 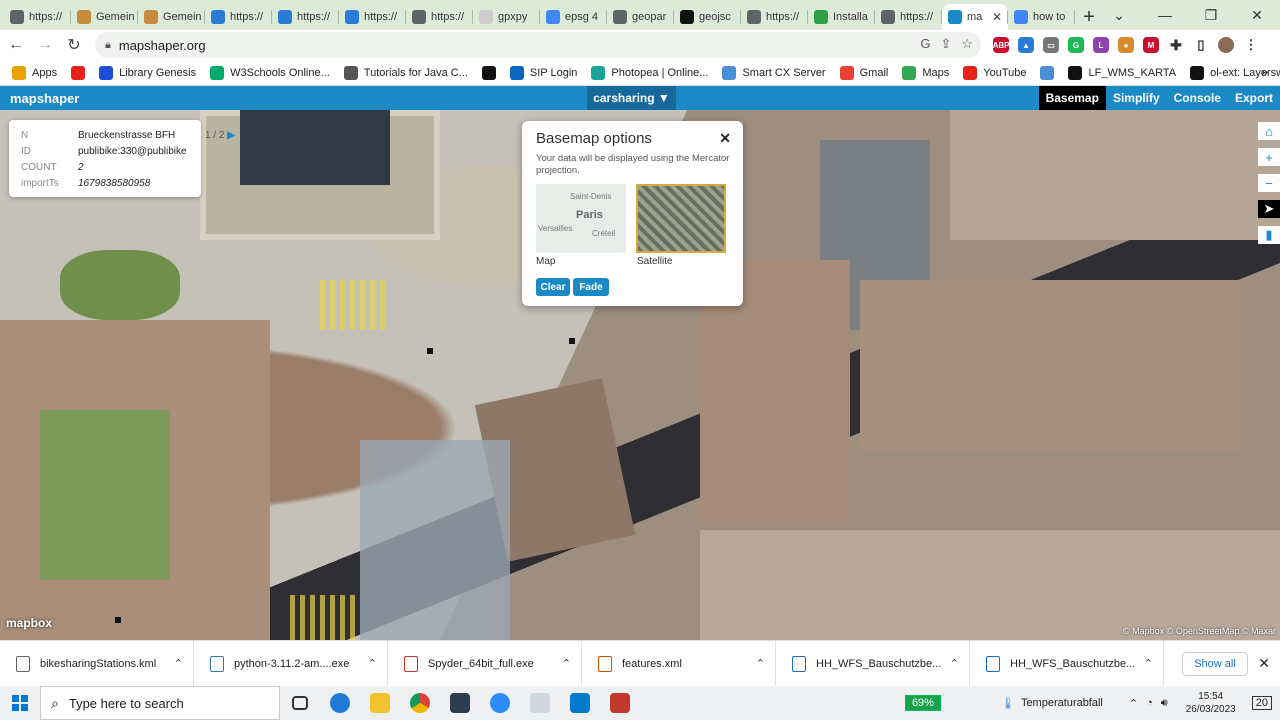 I want to click on google-lens-icon: G, so click(x=925, y=44).